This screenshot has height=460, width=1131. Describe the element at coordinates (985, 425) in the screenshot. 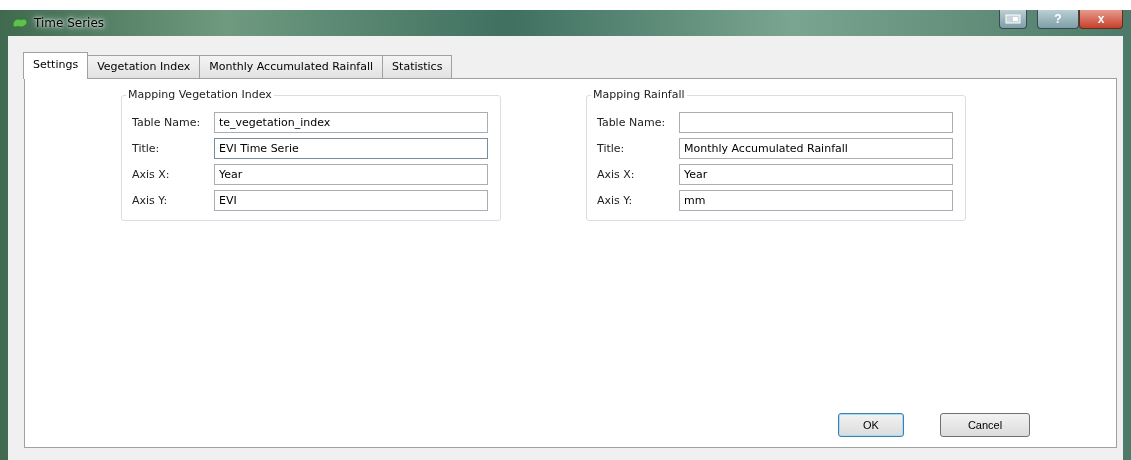

I see `cancel-button: Cancel` at that location.